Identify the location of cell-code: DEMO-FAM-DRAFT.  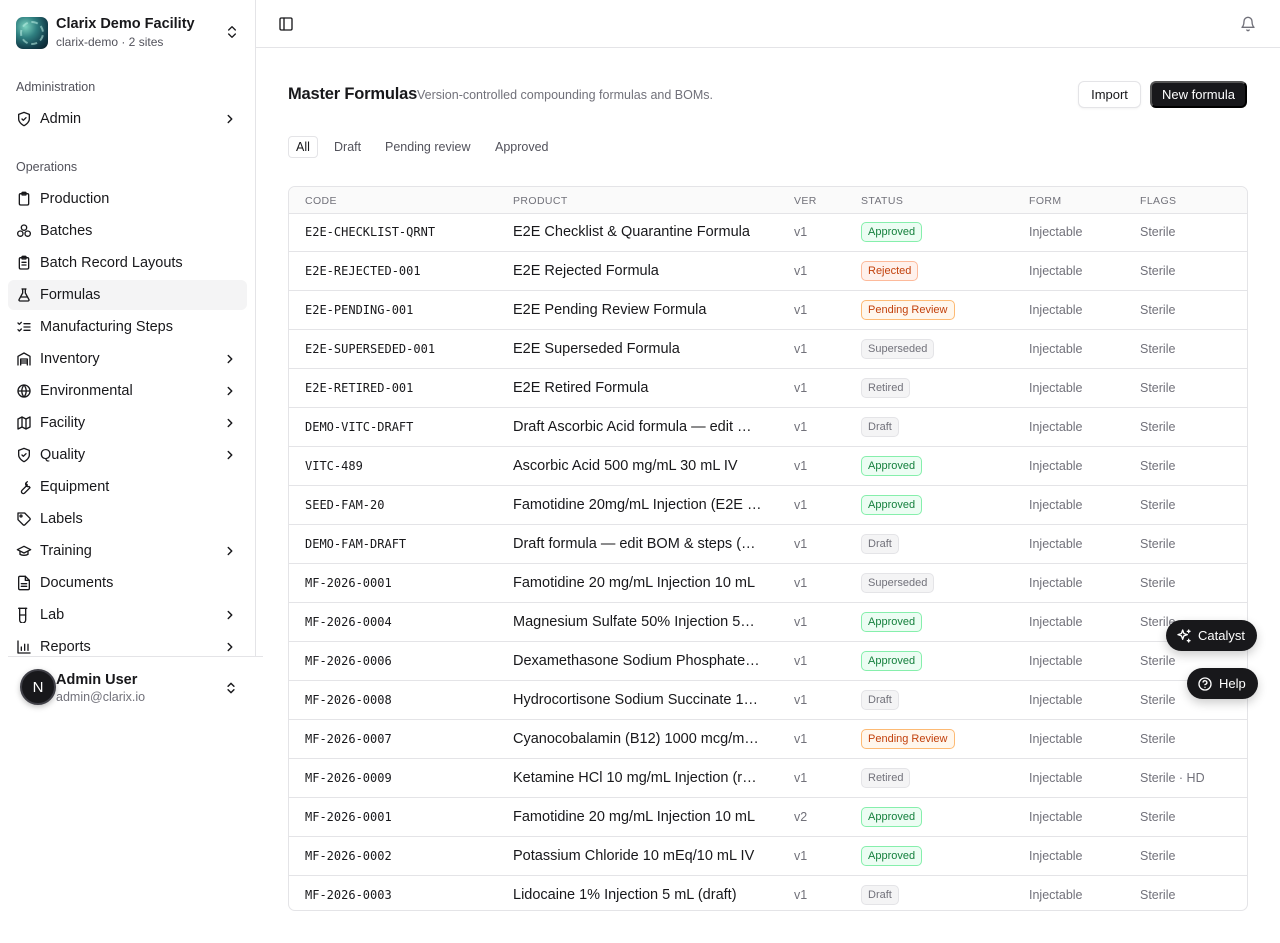
(356, 544).